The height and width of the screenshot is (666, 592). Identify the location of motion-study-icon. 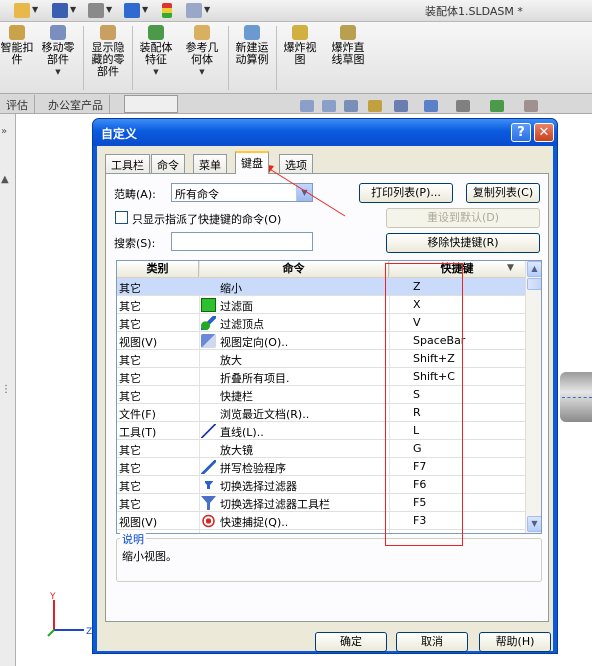
(252, 32).